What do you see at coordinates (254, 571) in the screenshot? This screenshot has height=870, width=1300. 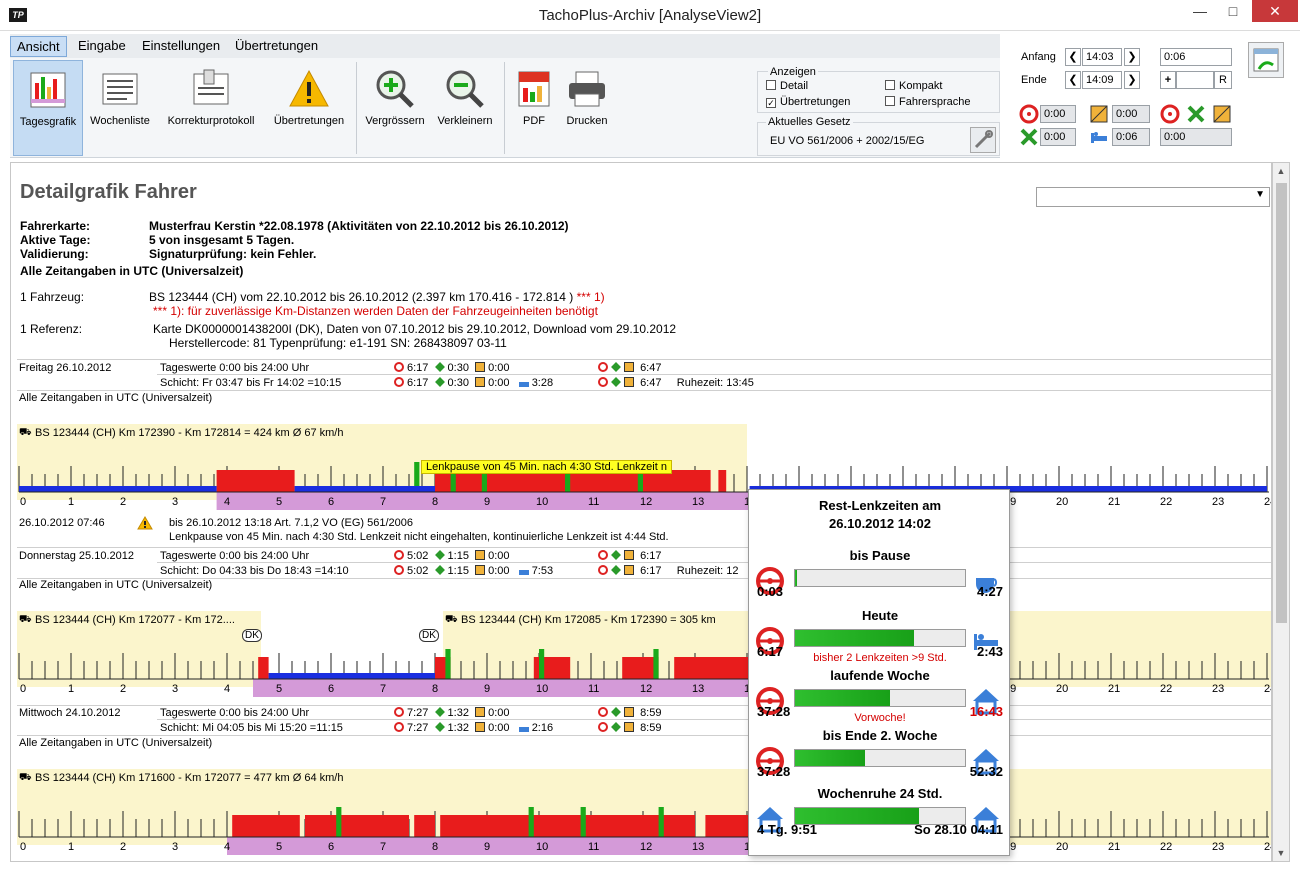 I see `day-row2: Schicht: Do 04:33 bis Do 18:43 =14:10` at bounding box center [254, 571].